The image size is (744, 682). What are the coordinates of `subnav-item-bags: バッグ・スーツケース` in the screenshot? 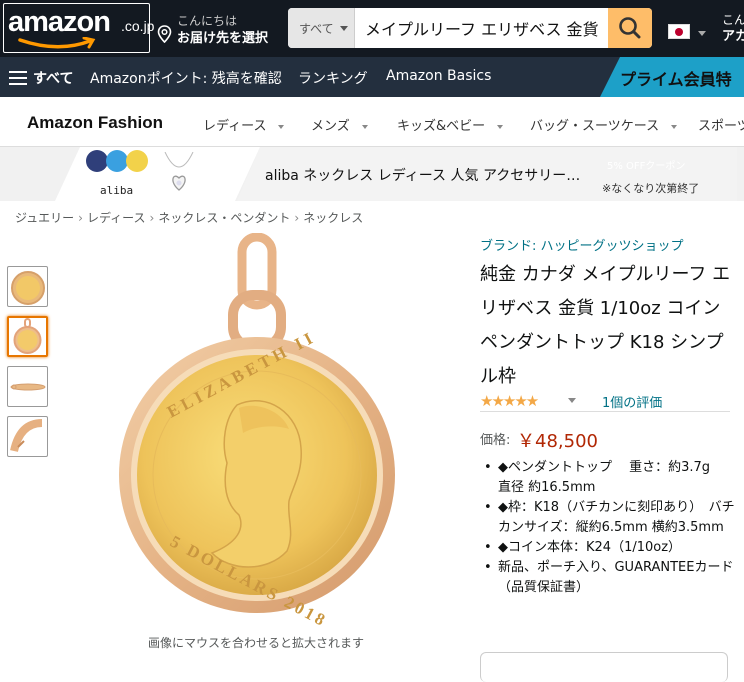 It's located at (604, 124).